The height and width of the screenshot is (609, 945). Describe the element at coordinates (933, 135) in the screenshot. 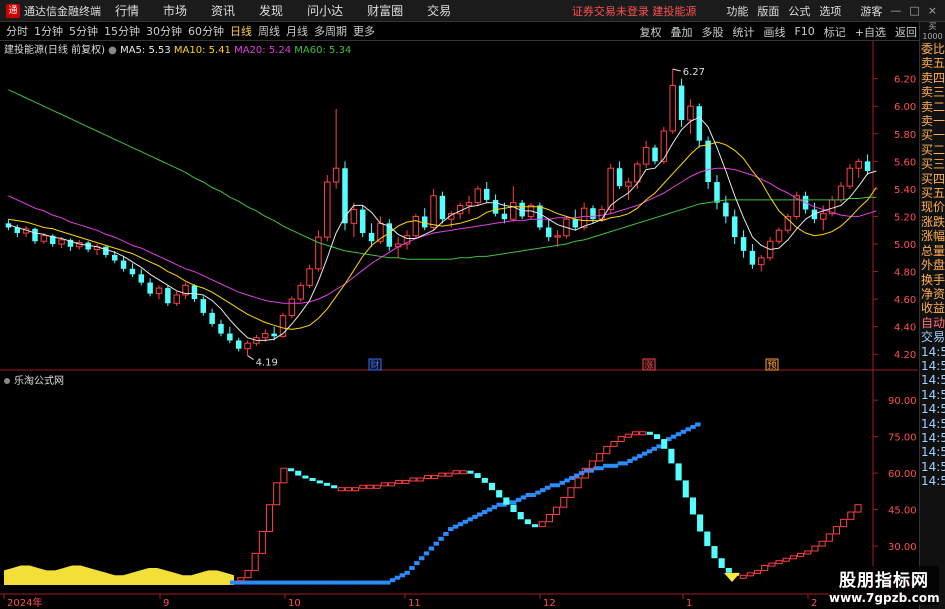

I see `sidebar-cell-6: 买一` at that location.